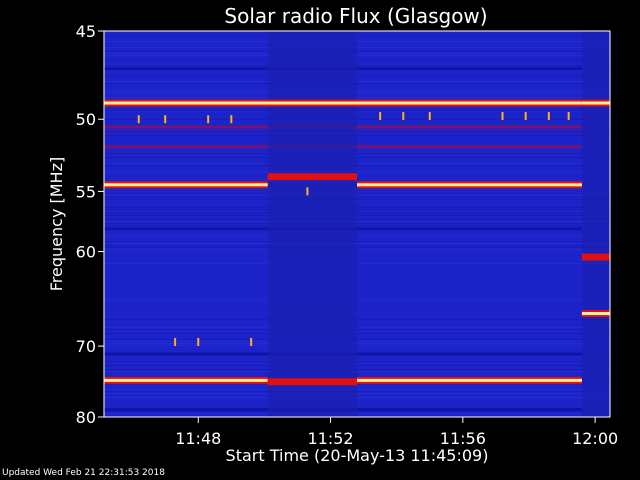  Describe the element at coordinates (86, 191) in the screenshot. I see `y-tick-label: 55` at that location.